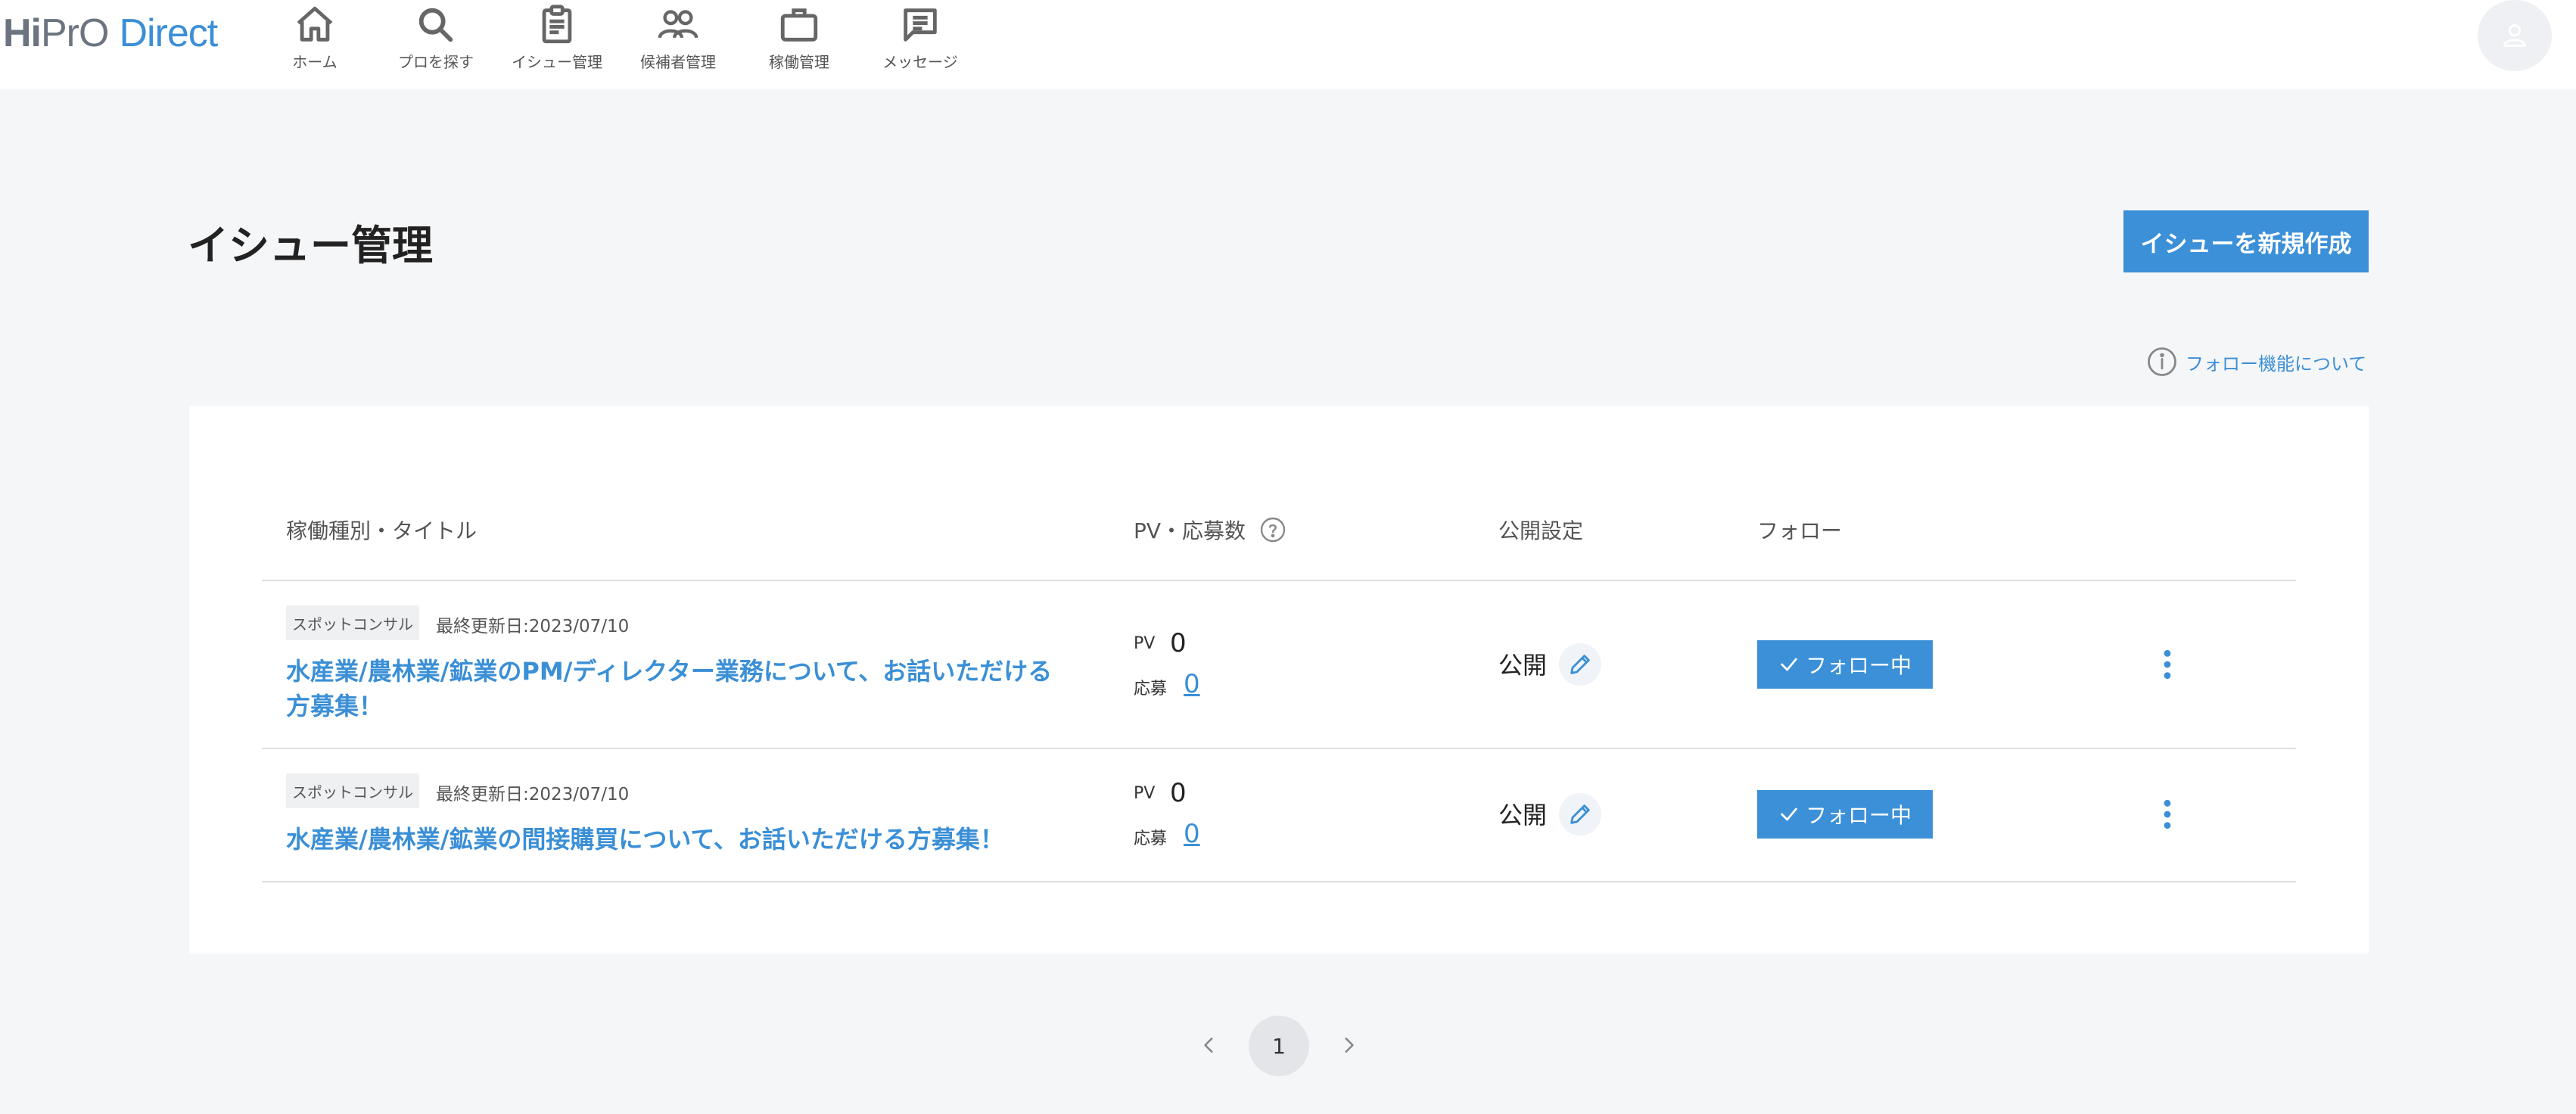  What do you see at coordinates (22, 33) in the screenshot?
I see `logo-hi-text: Hi` at bounding box center [22, 33].